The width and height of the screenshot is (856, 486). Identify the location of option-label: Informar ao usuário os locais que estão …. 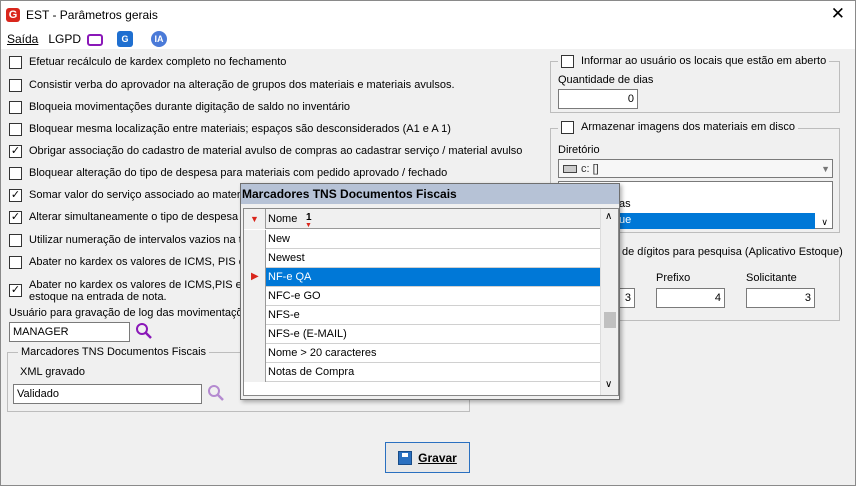
(704, 61).